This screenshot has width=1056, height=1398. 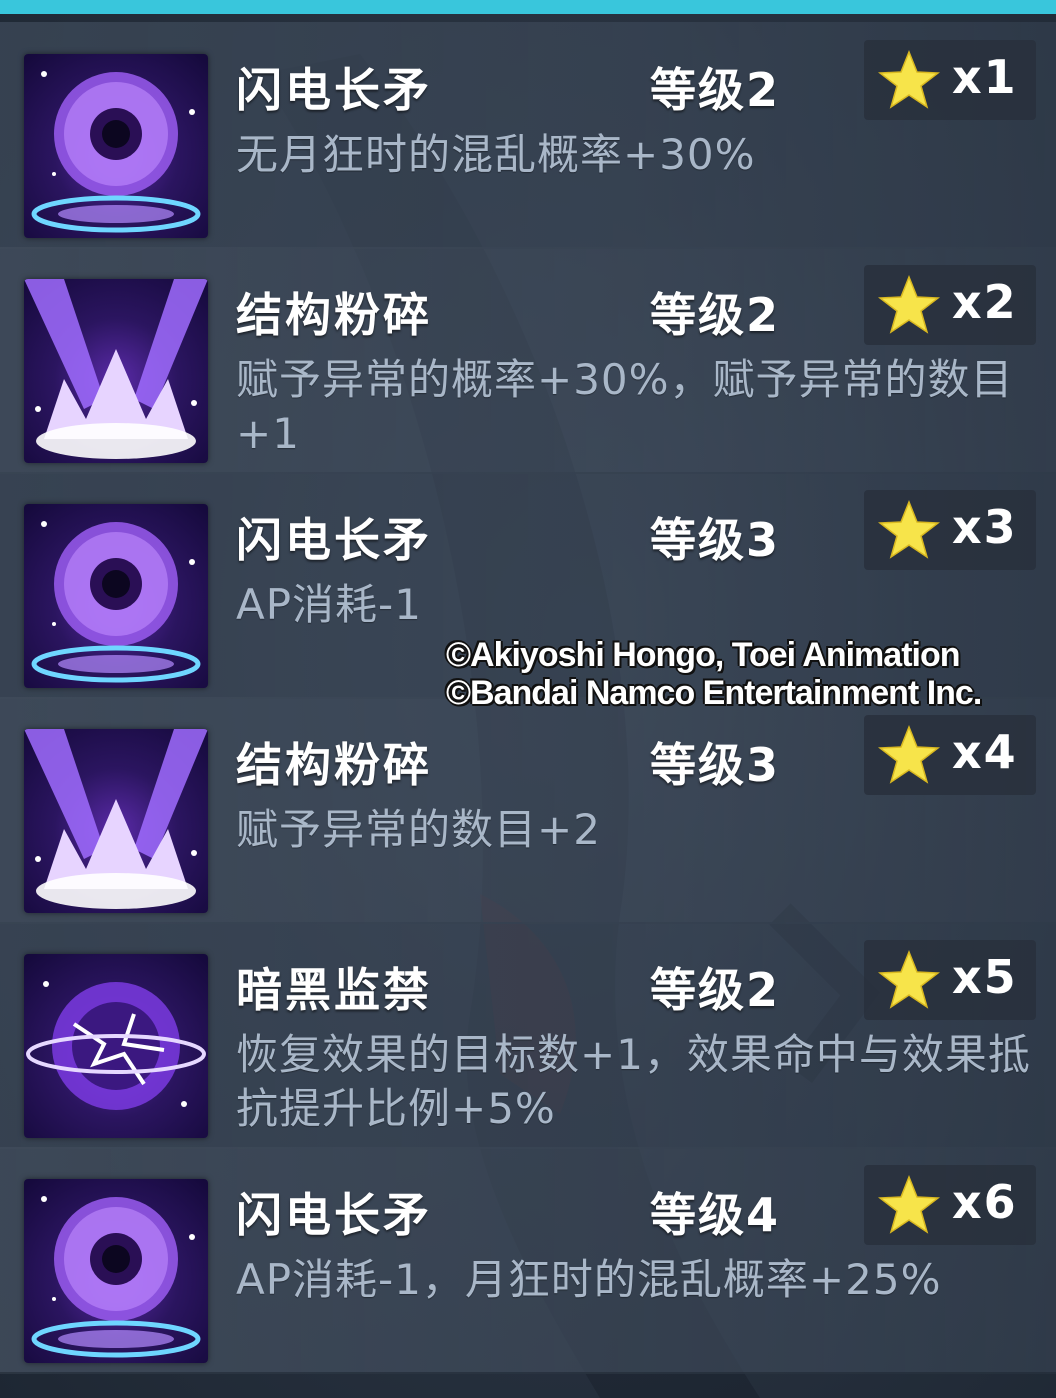 I want to click on skill-count: x1, so click(x=985, y=77).